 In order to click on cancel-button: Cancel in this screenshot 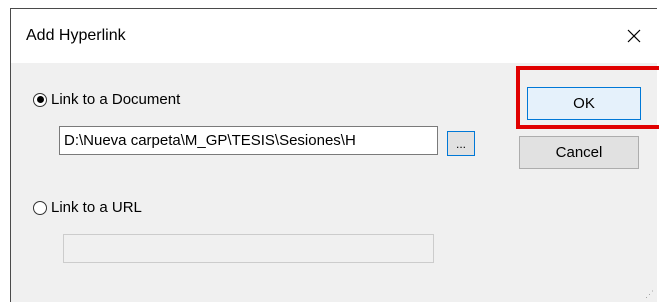, I will do `click(579, 152)`.